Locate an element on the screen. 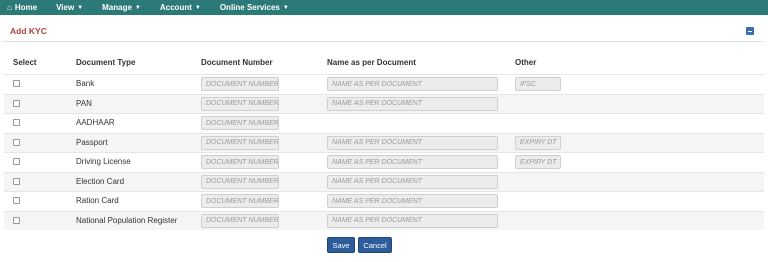 The height and width of the screenshot is (262, 768). table-row: Driving License is located at coordinates (384, 162).